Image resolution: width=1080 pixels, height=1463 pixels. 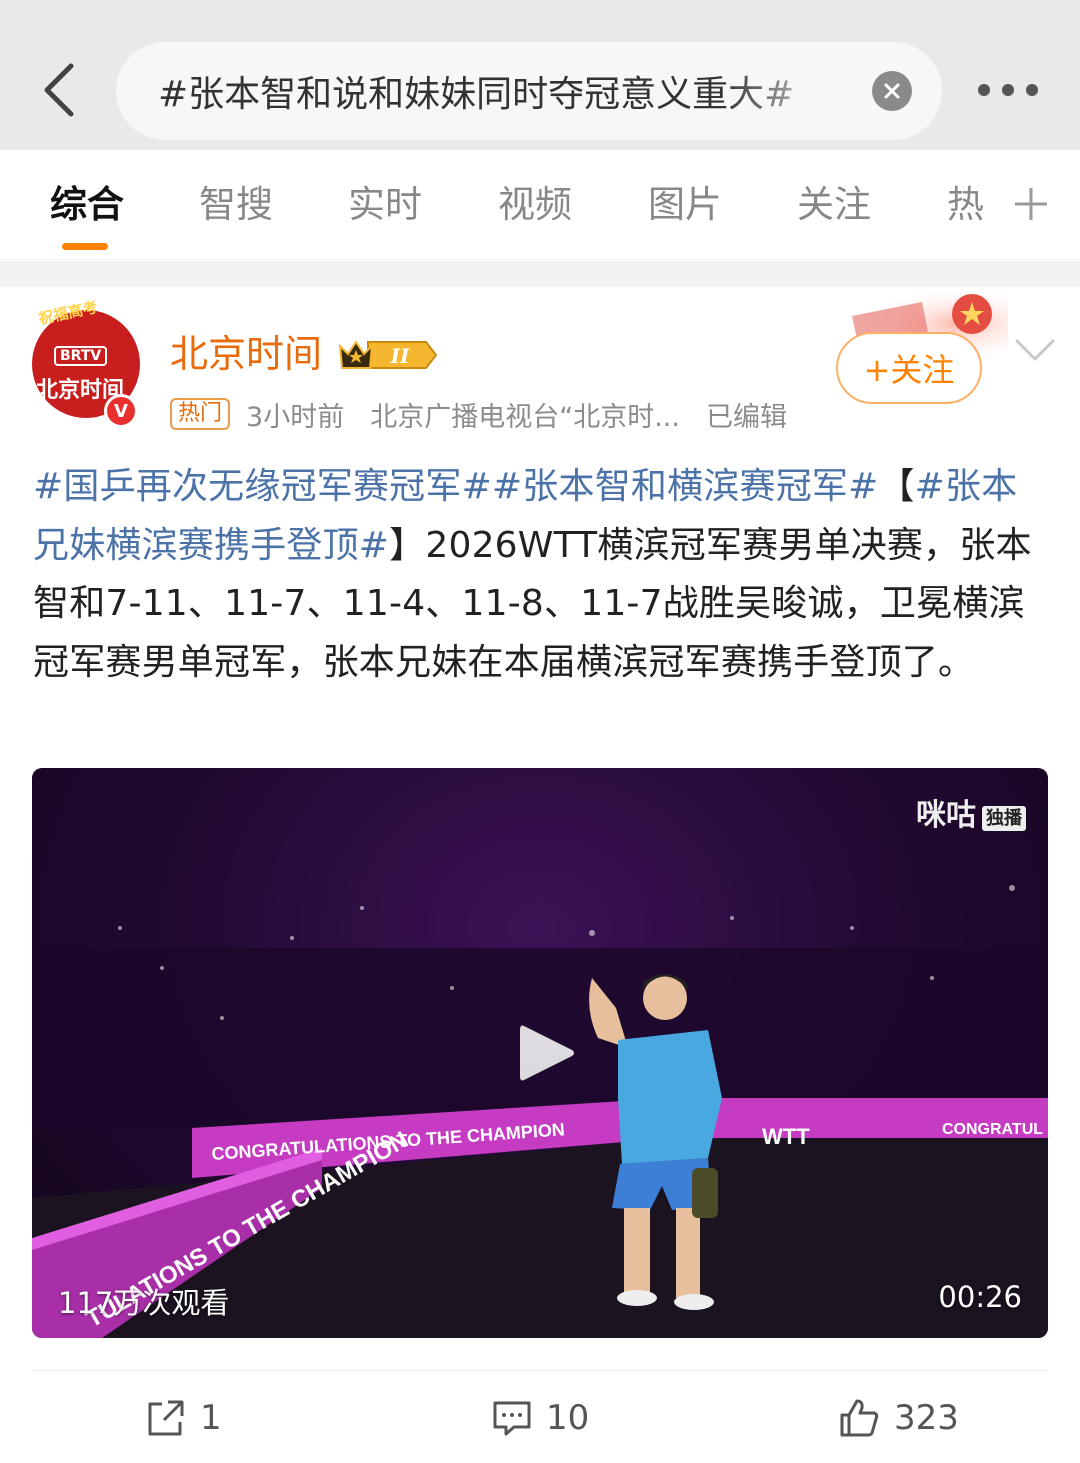 What do you see at coordinates (1031, 204) in the screenshot?
I see `add-tab-icon` at bounding box center [1031, 204].